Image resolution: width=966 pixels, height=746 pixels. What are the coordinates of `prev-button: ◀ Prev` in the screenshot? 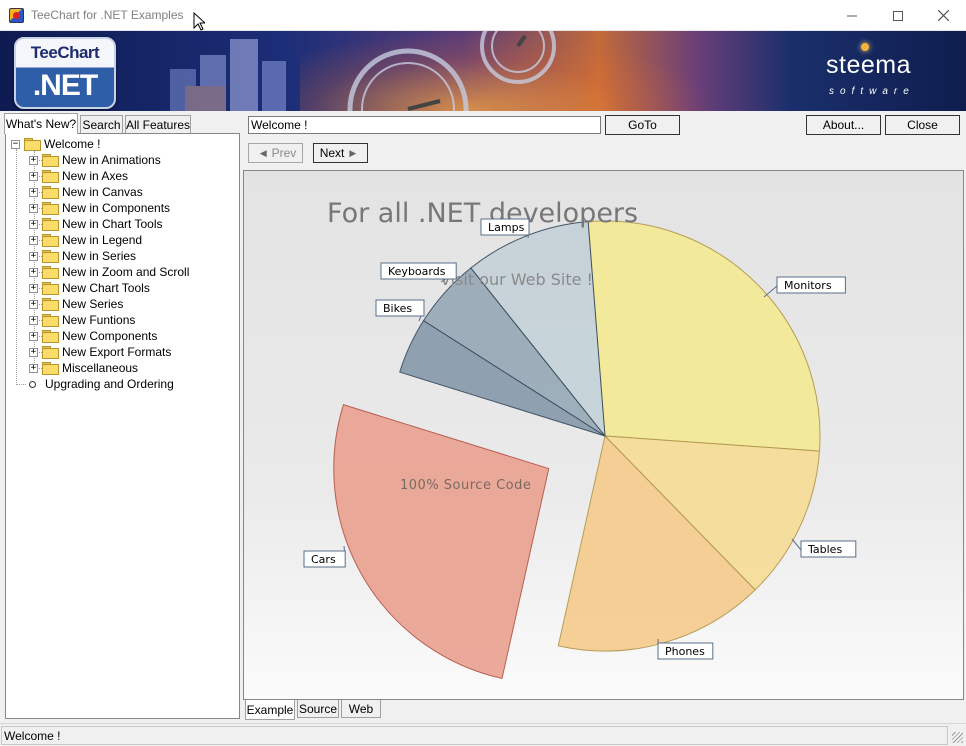 It's located at (275, 153).